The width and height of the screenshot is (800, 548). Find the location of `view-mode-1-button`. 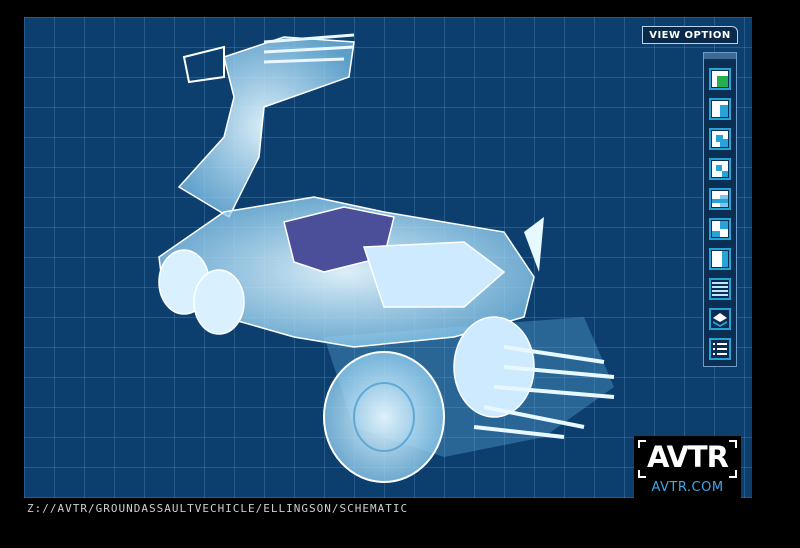

view-mode-1-button is located at coordinates (720, 79).